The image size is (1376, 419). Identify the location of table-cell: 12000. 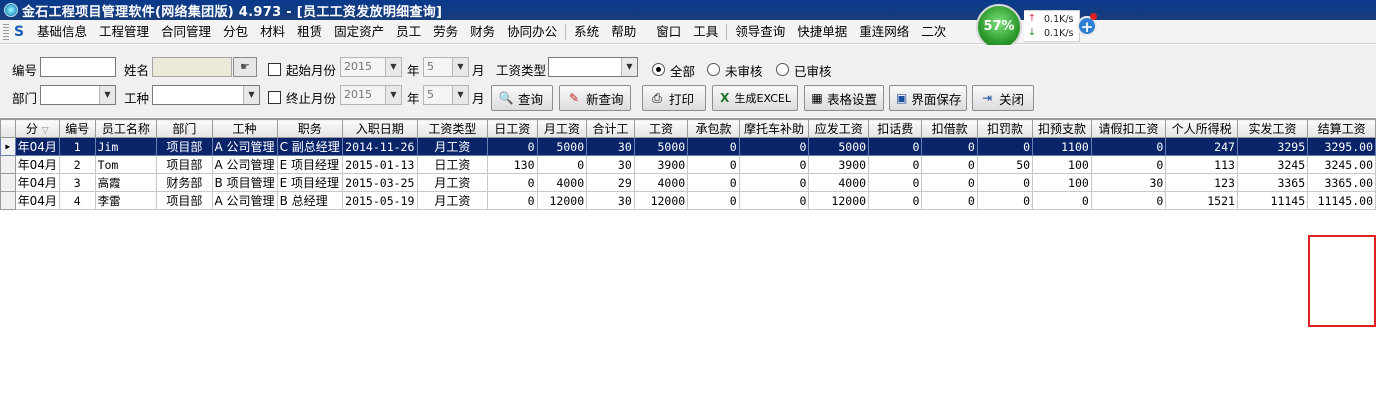
(839, 200).